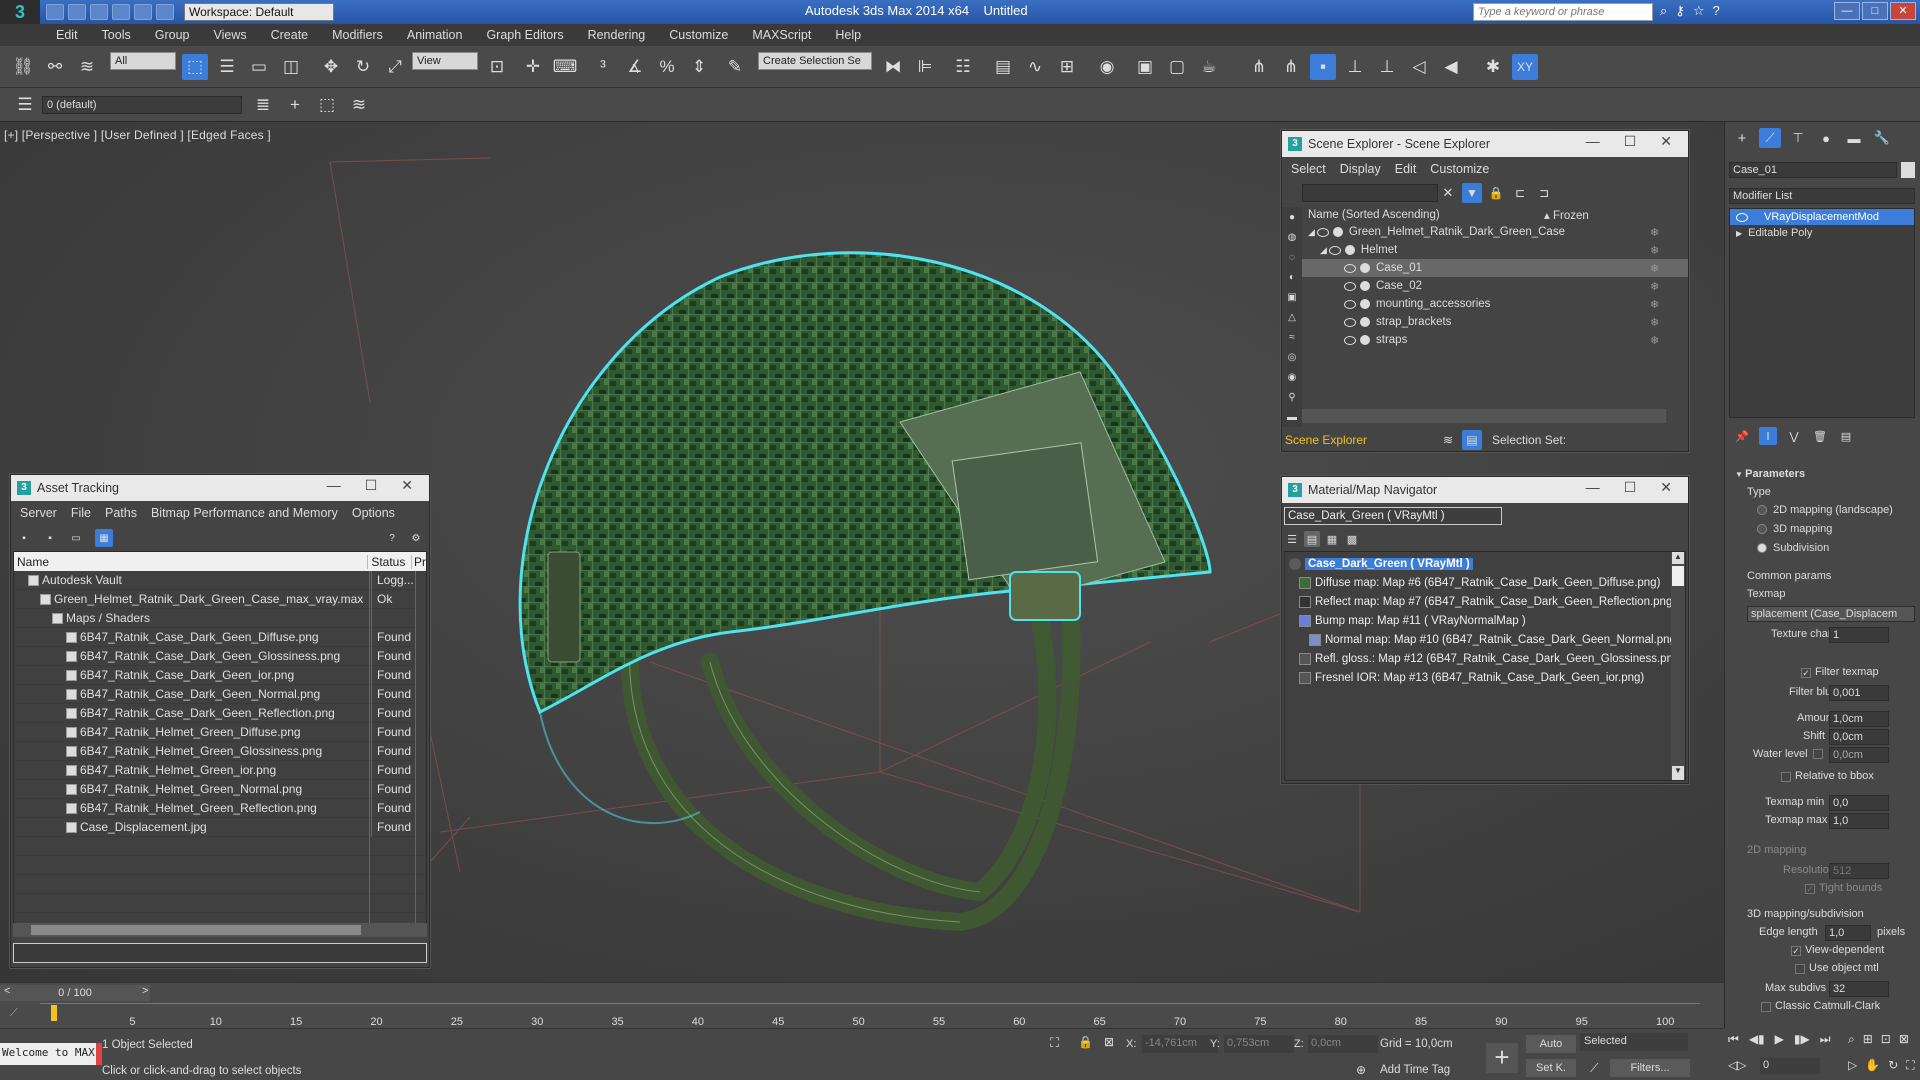 This screenshot has height=1080, width=1920. What do you see at coordinates (1292, 237) in the screenshot?
I see `geometry-filter-icon: ◍` at bounding box center [1292, 237].